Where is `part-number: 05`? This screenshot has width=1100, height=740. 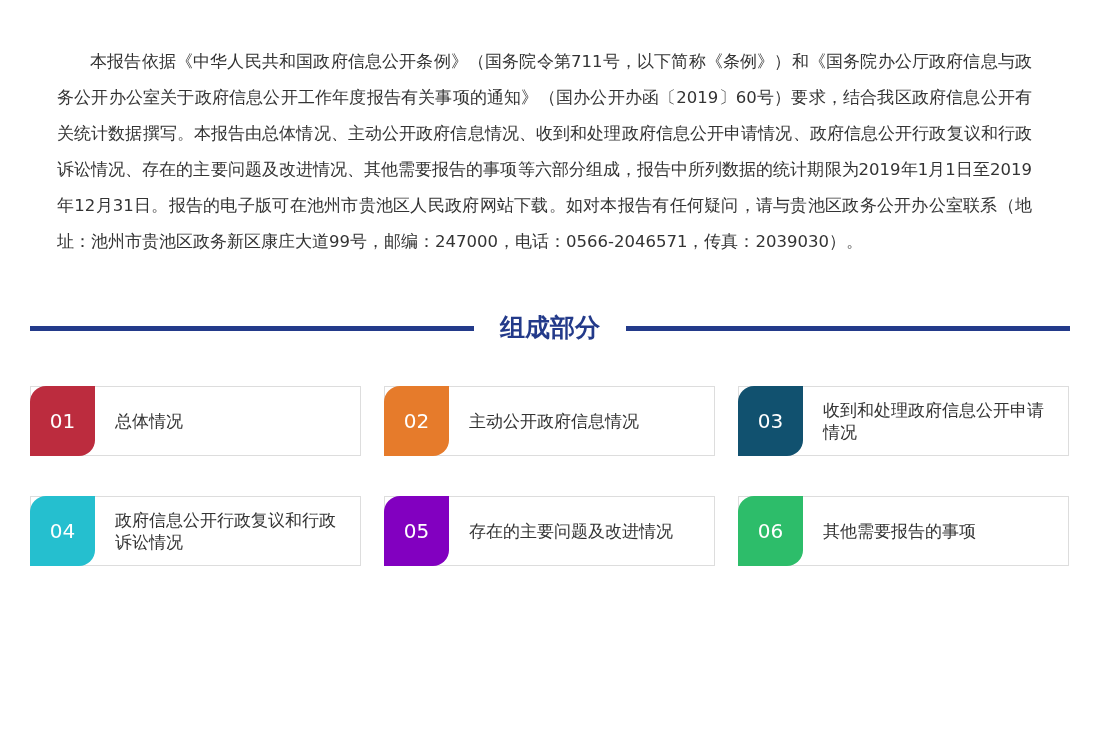 part-number: 05 is located at coordinates (416, 531).